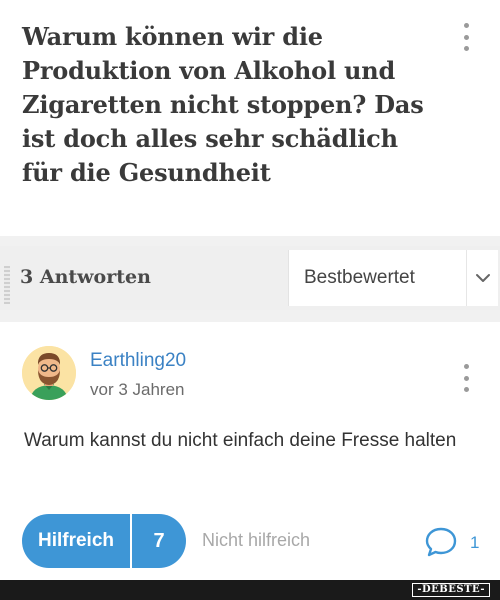 The height and width of the screenshot is (600, 500). I want to click on answers-count: 3 Antworten, so click(85, 277).